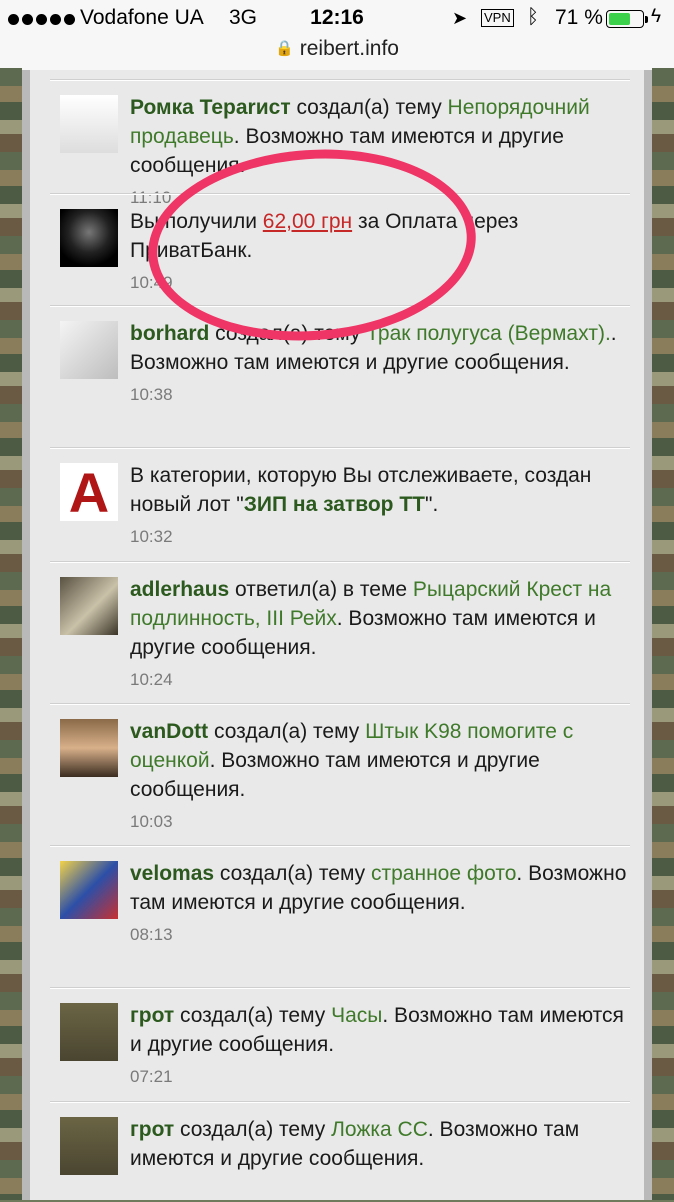 This screenshot has width=674, height=1202. I want to click on timestamp: 10:38, so click(151, 394).